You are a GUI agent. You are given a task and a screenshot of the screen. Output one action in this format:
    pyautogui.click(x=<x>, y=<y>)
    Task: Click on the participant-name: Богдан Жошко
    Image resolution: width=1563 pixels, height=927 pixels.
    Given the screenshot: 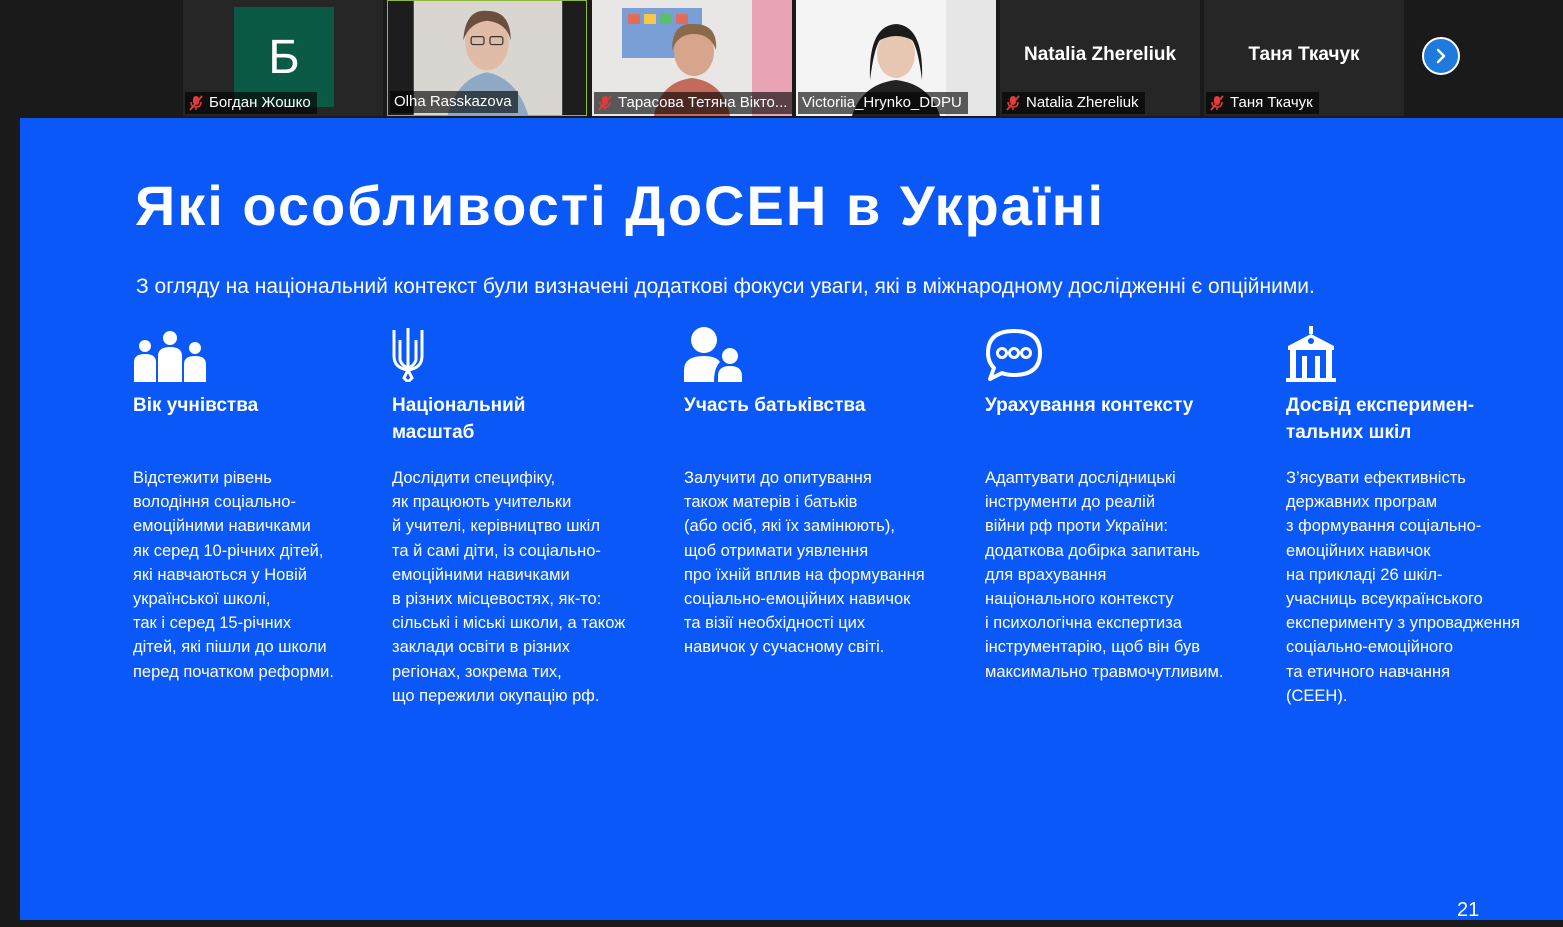 What is the action you would take?
    pyautogui.click(x=260, y=102)
    